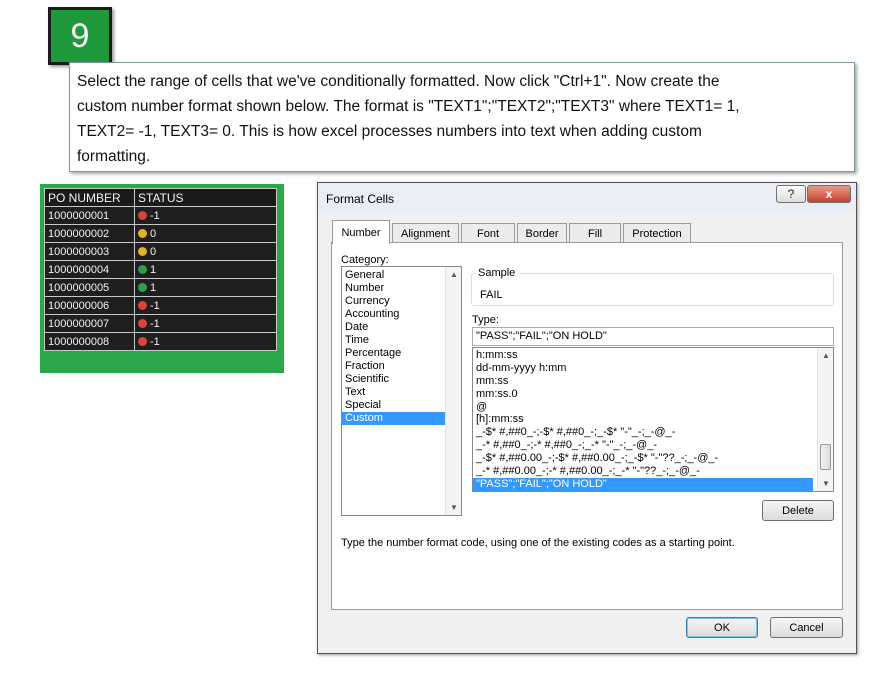 This screenshot has width=890, height=679. What do you see at coordinates (394, 288) in the screenshot?
I see `list-item: Number` at bounding box center [394, 288].